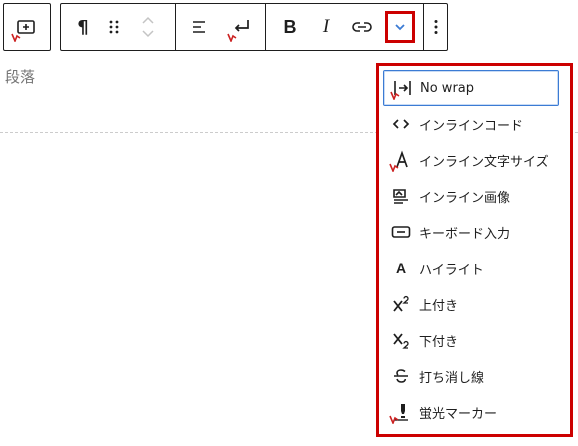 The width and height of the screenshot is (578, 446). I want to click on subscript-icon, so click(401, 340).